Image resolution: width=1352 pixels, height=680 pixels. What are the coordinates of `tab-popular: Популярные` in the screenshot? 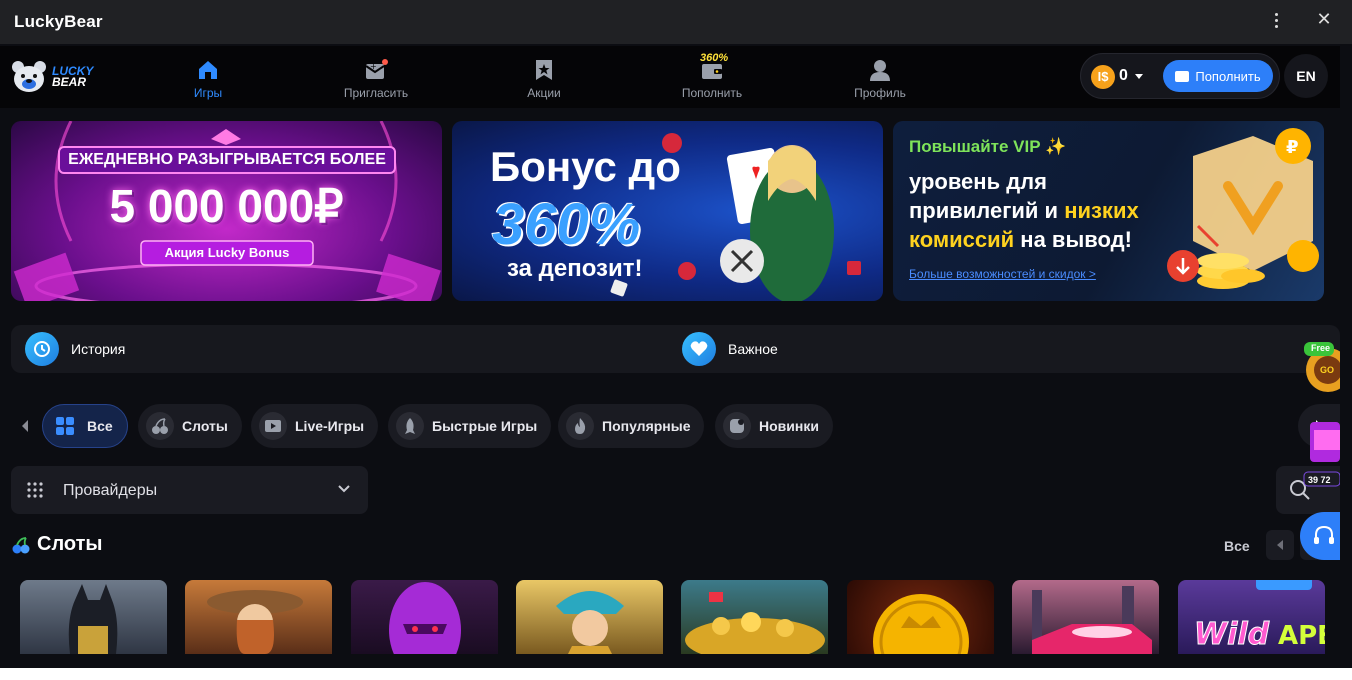 It's located at (631, 426).